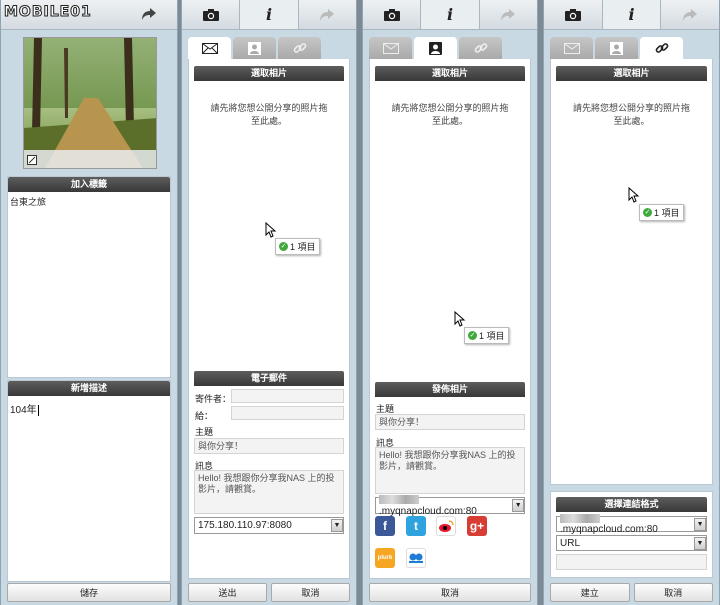  Describe the element at coordinates (631, 562) in the screenshot. I see `link-output-field` at that location.